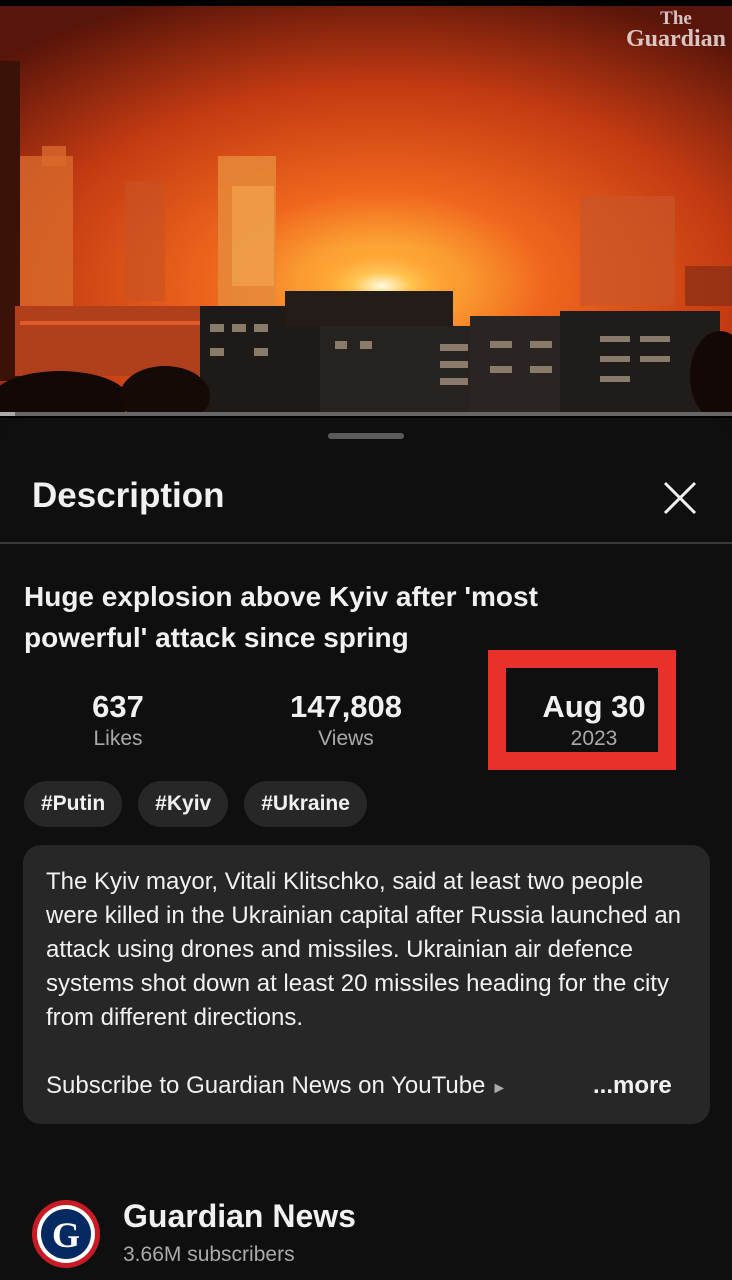  I want to click on hashtag-chip: #Ukraine, so click(305, 804).